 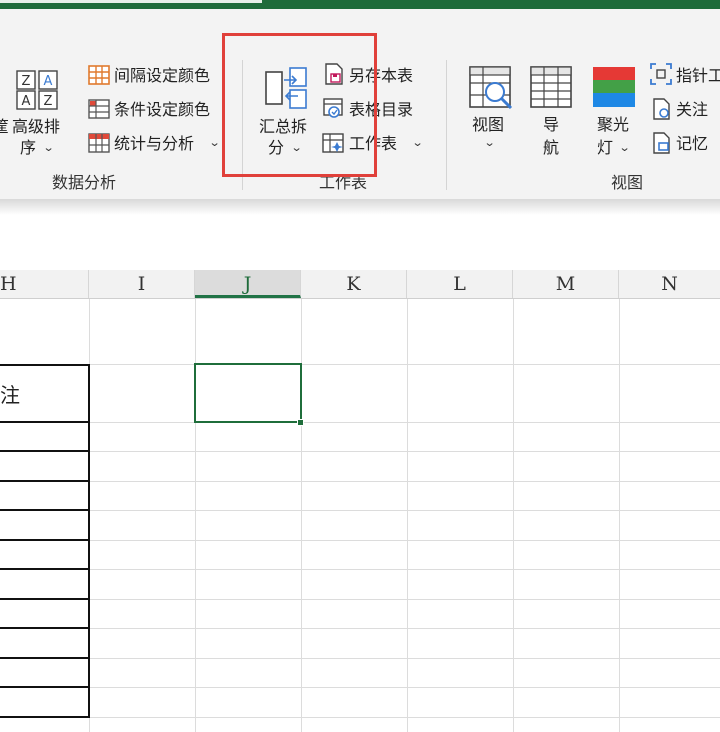 I want to click on selected-cell, so click(x=248, y=393).